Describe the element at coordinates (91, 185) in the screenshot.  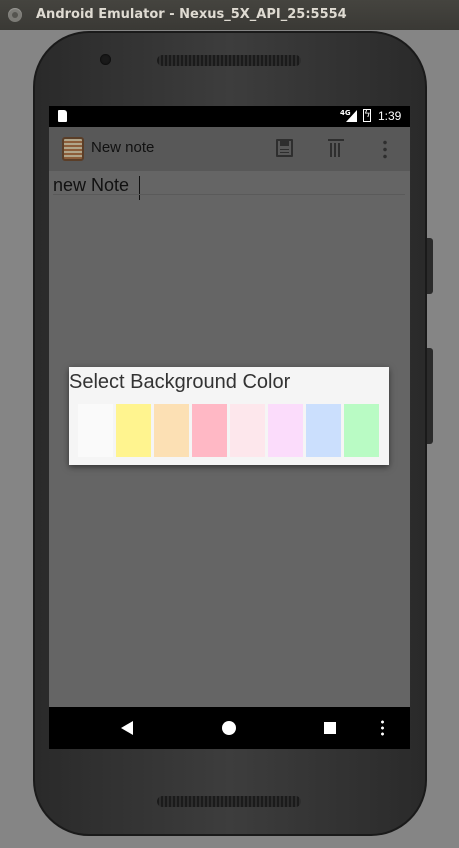
I see `note-text-field: new Note` at that location.